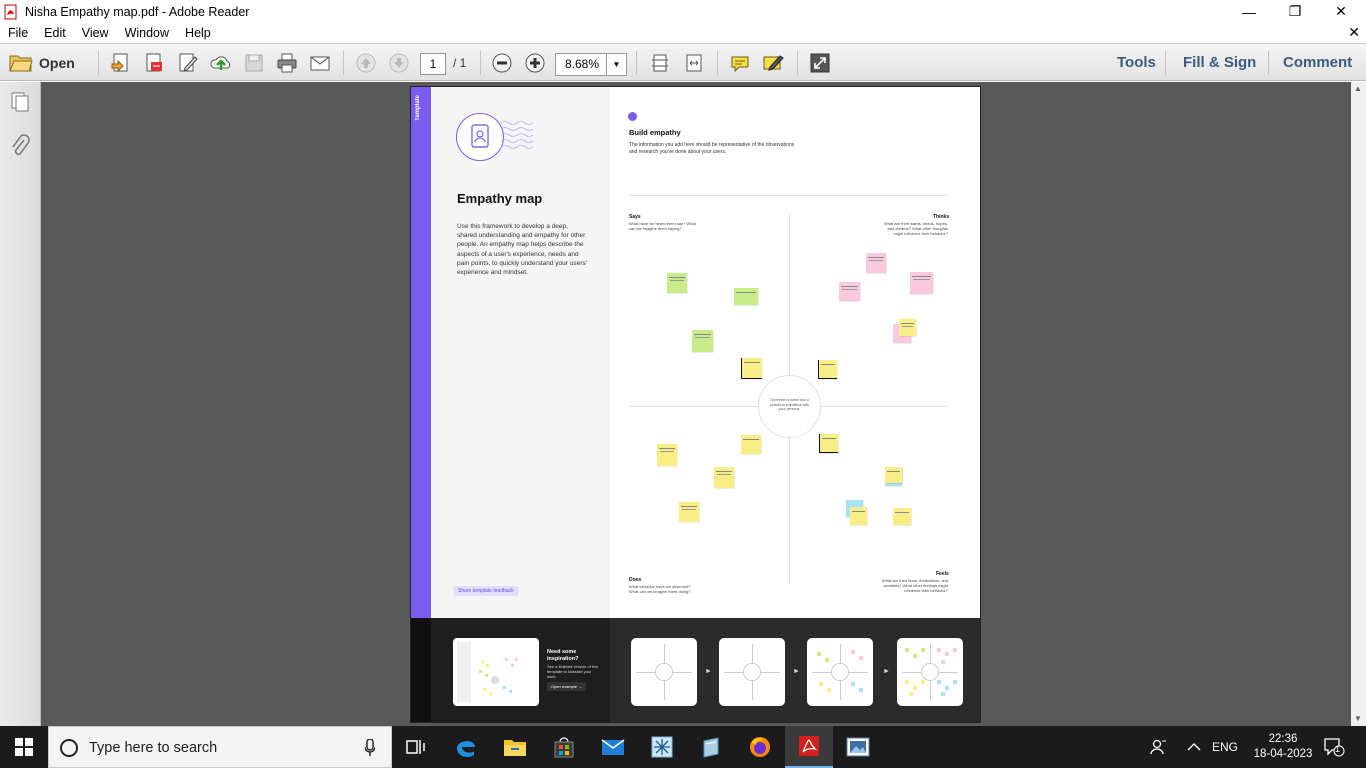 Image resolution: width=1366 pixels, height=768 pixels. I want to click on tools-tab: Tools, so click(1136, 62).